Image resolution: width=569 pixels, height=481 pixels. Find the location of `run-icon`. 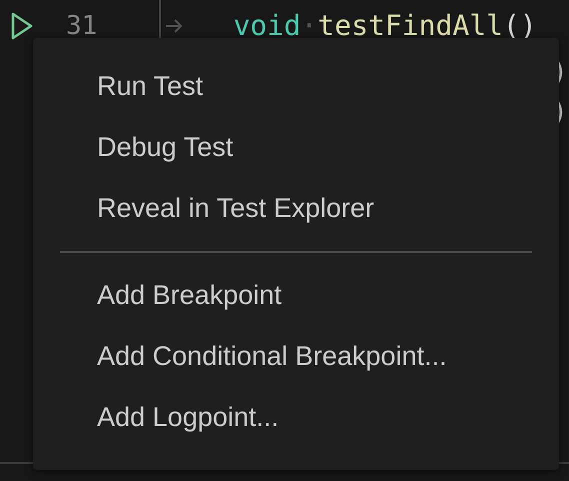

run-icon is located at coordinates (22, 26).